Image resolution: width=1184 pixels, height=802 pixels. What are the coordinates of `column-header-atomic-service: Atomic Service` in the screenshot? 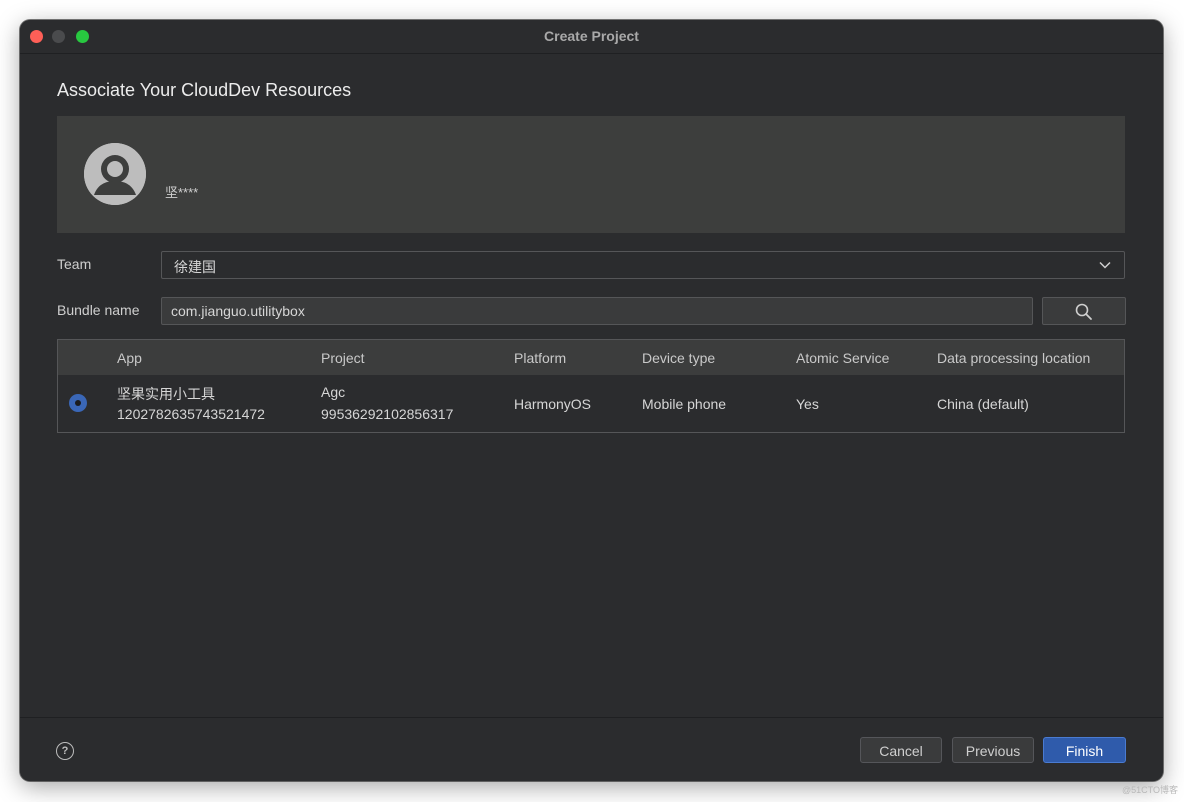 It's located at (843, 358).